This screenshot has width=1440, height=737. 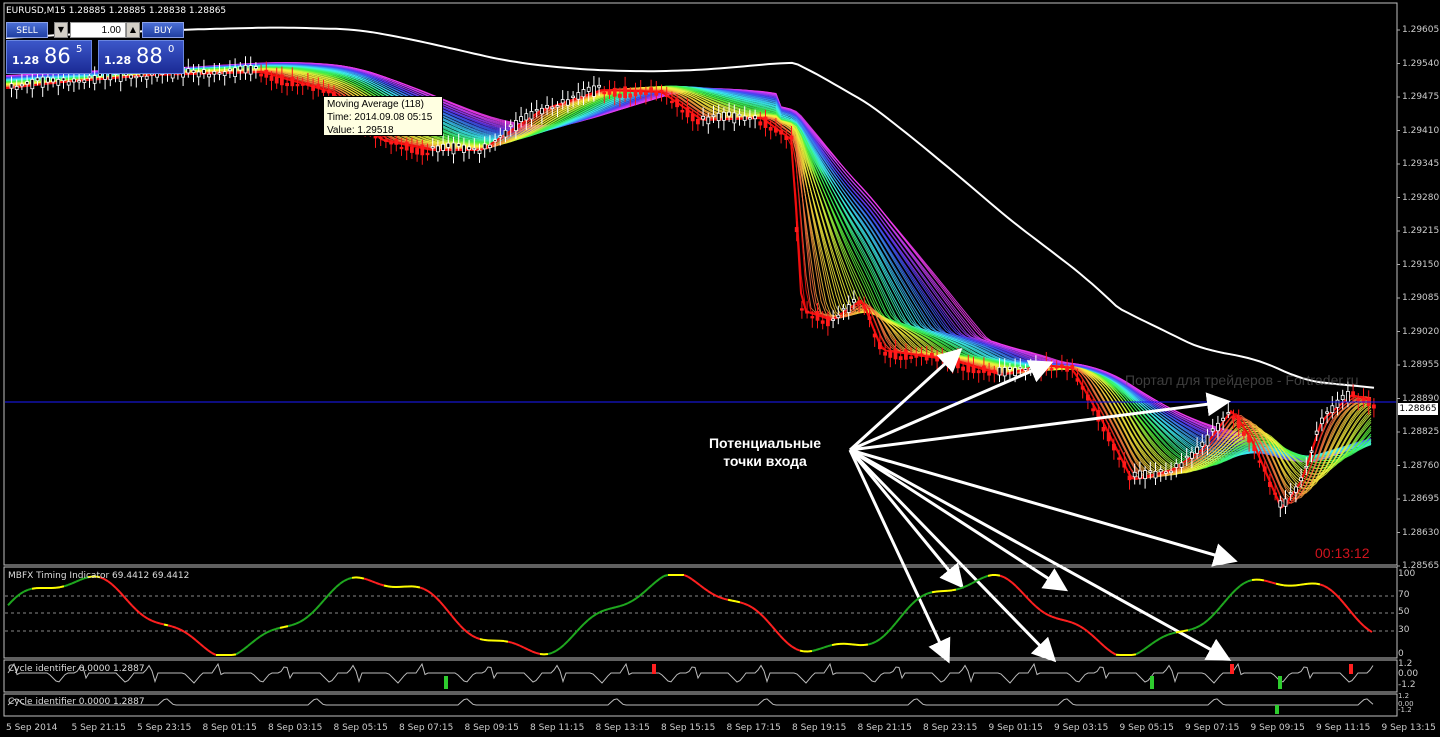 I want to click on sell-button: SELL, so click(x=27, y=30).